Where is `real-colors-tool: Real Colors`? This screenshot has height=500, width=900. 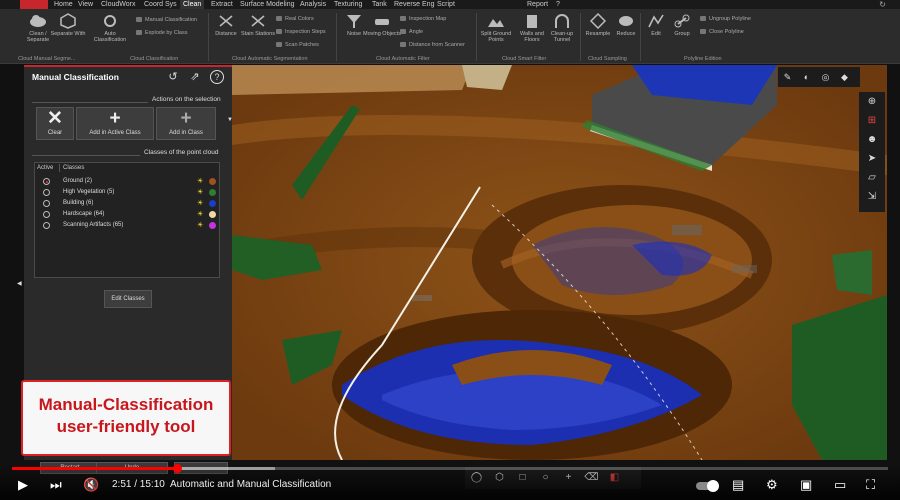 real-colors-tool: Real Colors is located at coordinates (295, 19).